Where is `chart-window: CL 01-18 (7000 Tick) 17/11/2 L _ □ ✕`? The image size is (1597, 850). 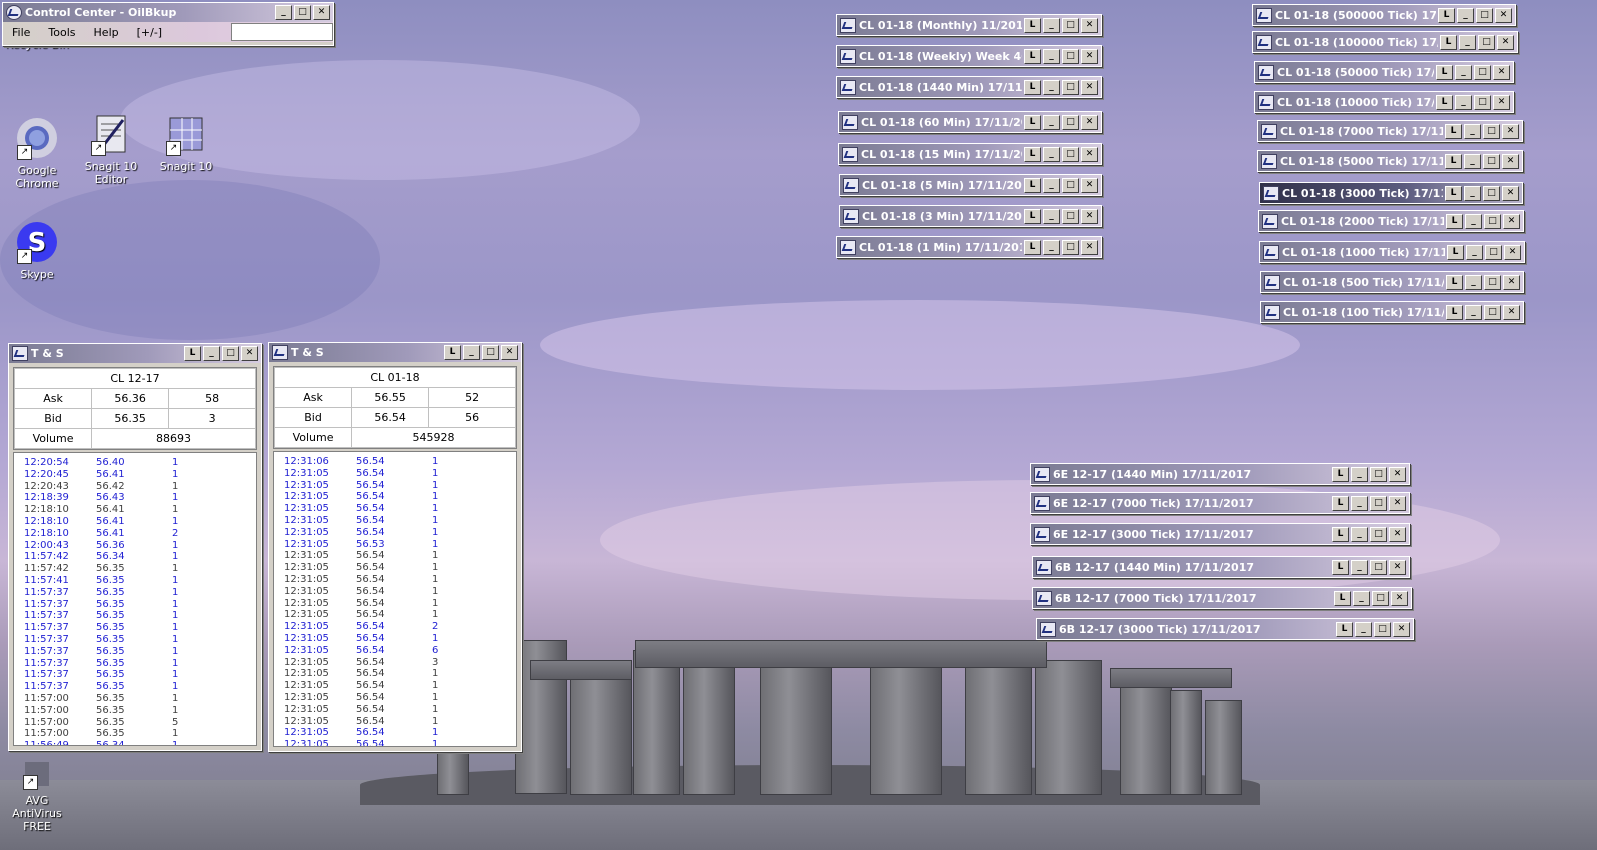 chart-window: CL 01-18 (7000 Tick) 17/11/2 L _ □ ✕ is located at coordinates (1390, 131).